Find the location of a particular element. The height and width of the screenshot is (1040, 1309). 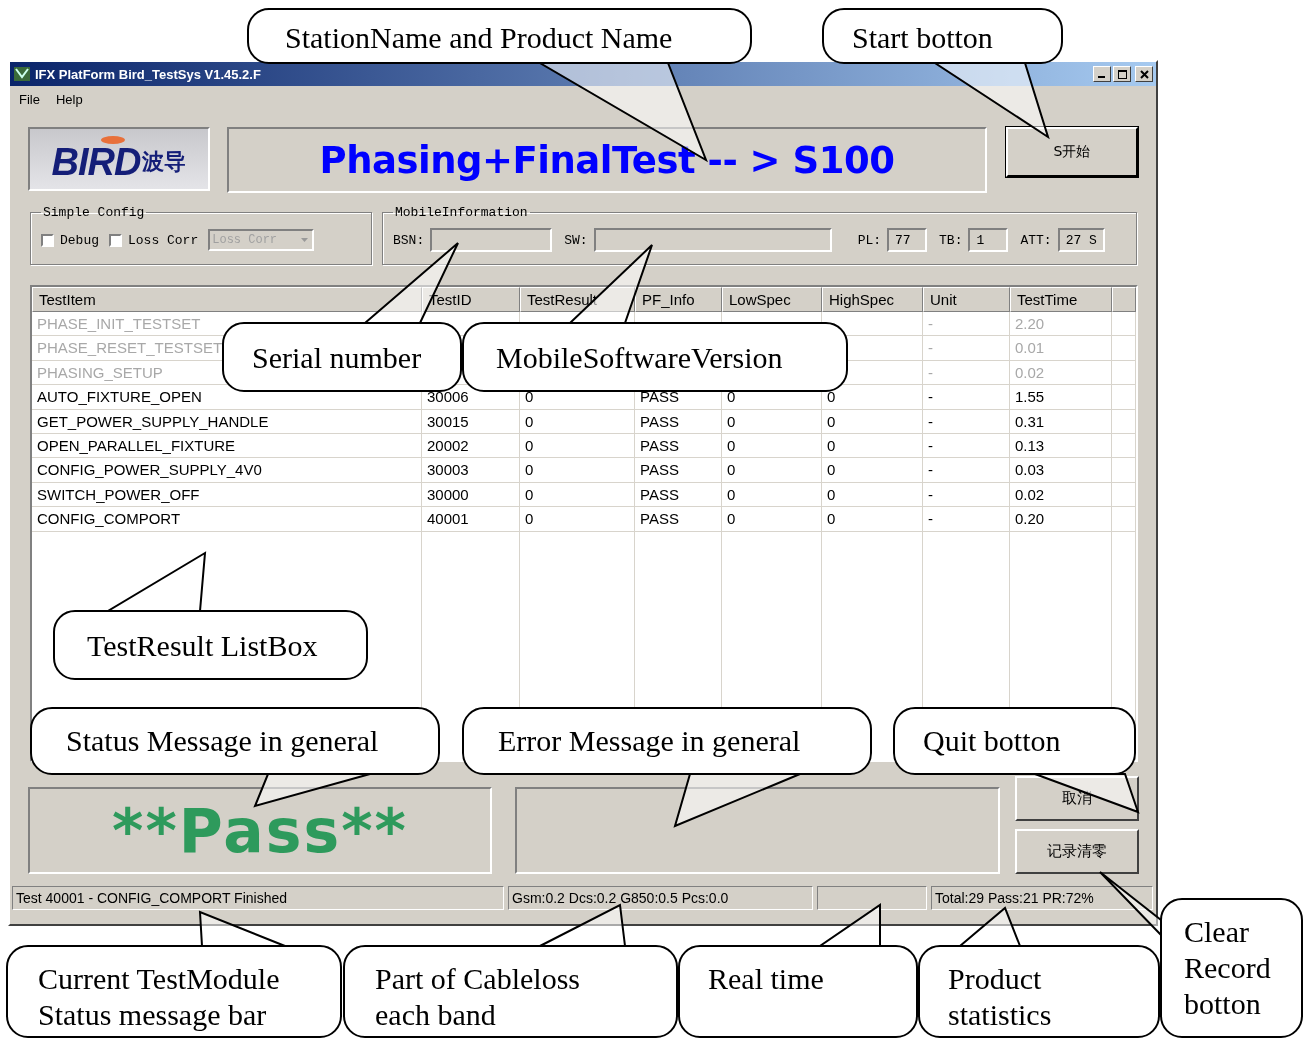

table-cell: CONFIG_POWER_SUPPLY_4V0 is located at coordinates (227, 470).